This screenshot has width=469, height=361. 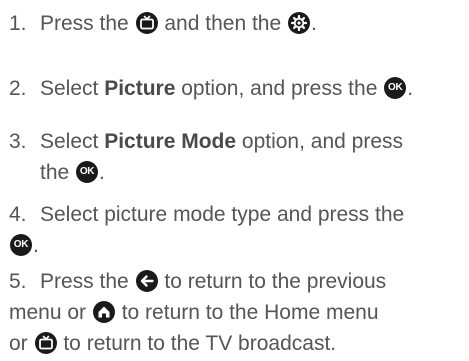 What do you see at coordinates (50, 312) in the screenshot?
I see `text-segment: menu or` at bounding box center [50, 312].